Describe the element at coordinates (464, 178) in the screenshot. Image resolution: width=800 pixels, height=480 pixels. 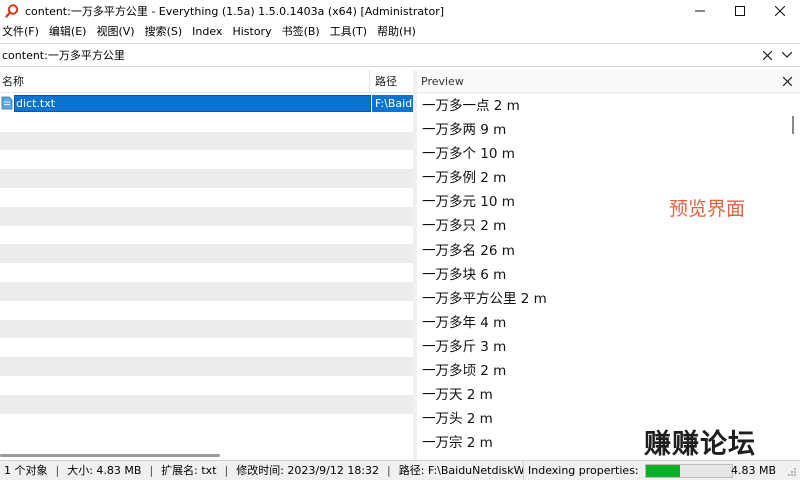
I see `preview-line: 一万多例 2 m` at that location.